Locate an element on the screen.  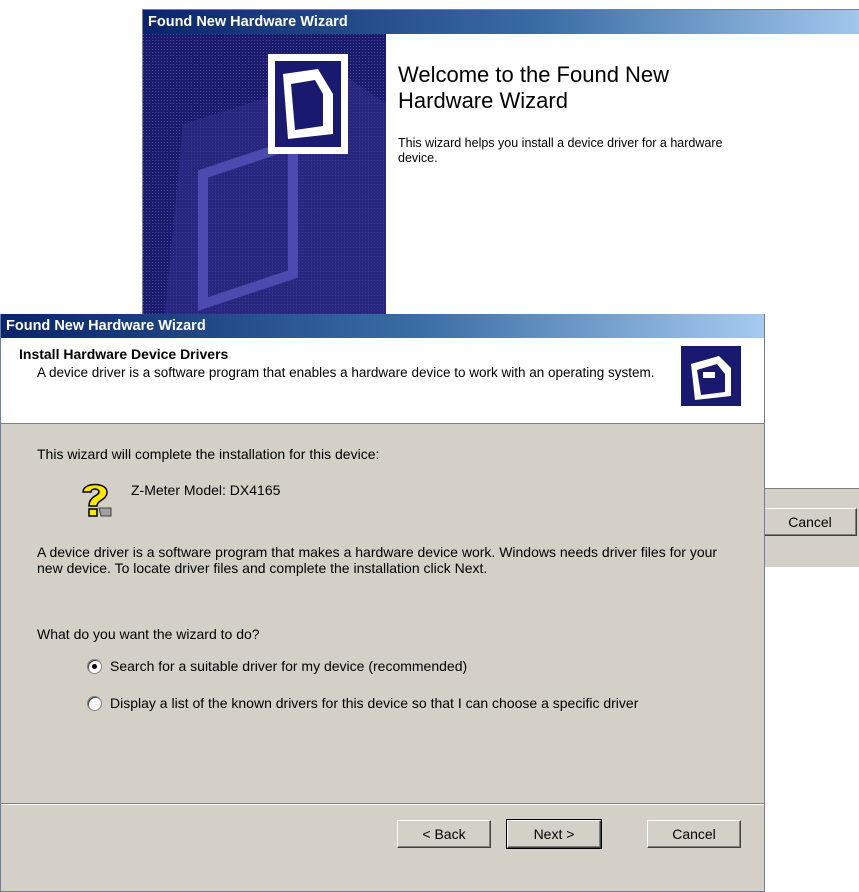
radio-search-driver is located at coordinates (94, 666).